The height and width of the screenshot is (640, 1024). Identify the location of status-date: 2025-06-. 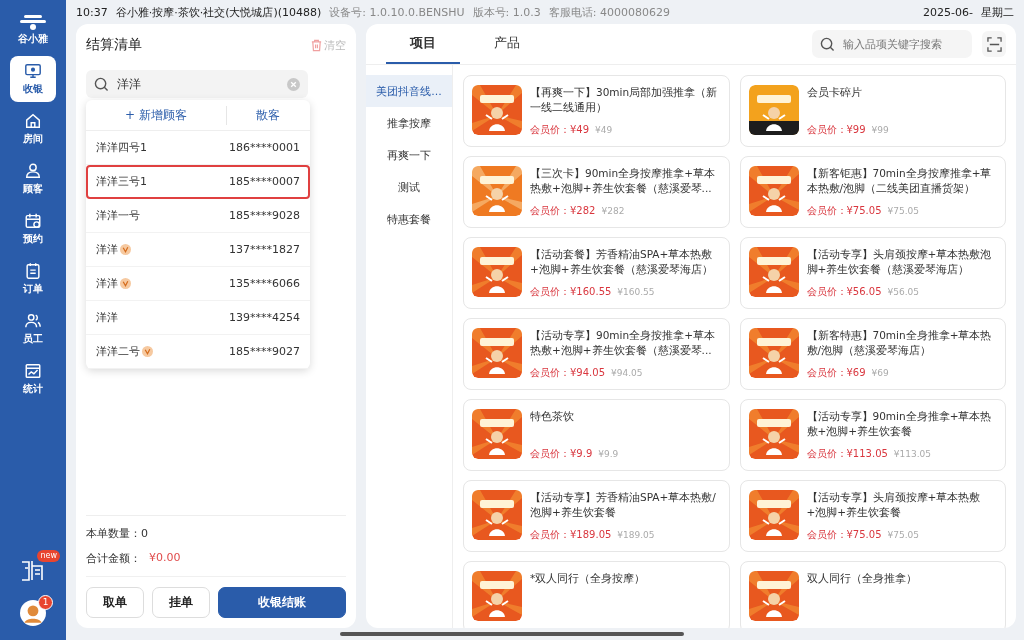
(948, 12).